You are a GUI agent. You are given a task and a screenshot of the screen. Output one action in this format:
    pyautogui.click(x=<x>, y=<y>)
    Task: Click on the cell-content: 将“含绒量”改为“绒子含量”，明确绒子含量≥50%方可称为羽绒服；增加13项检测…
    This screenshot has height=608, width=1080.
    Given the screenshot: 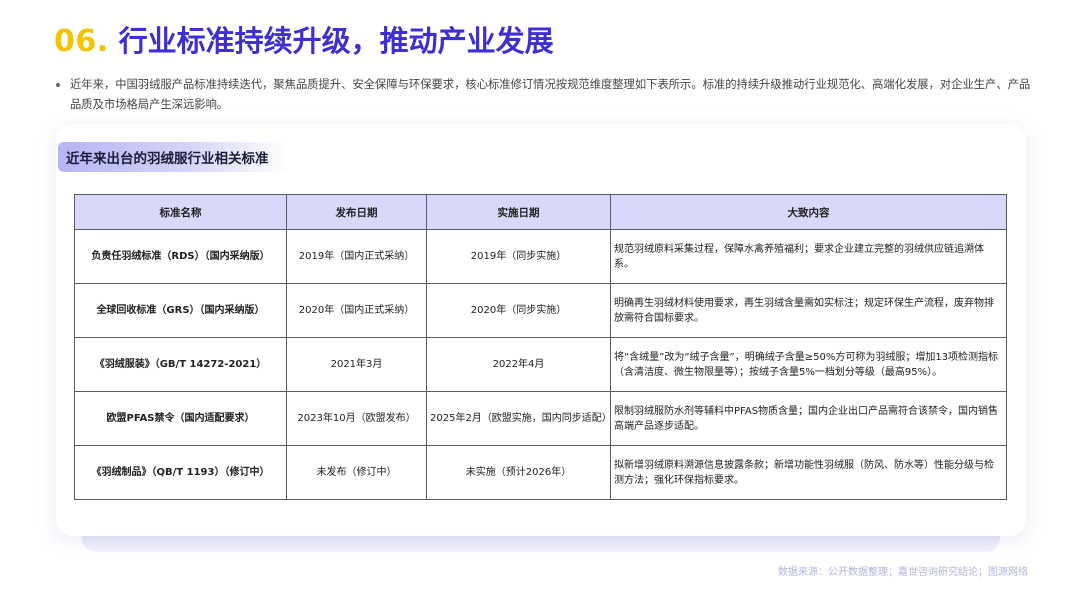 What is the action you would take?
    pyautogui.click(x=808, y=364)
    